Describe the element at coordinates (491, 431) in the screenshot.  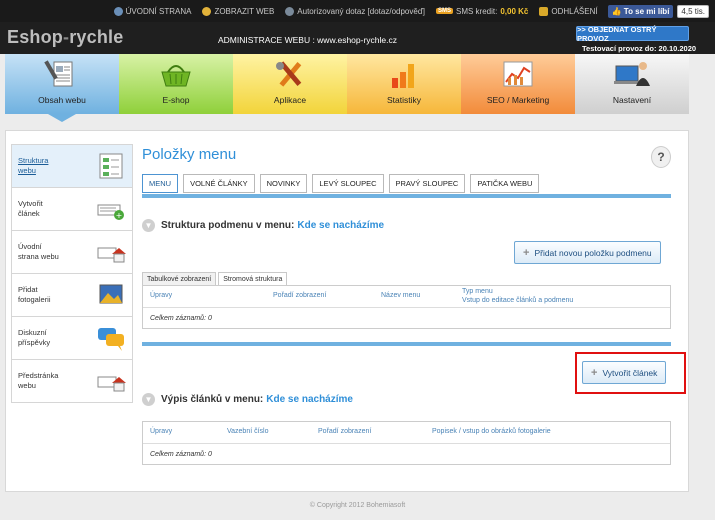
I see `column-header: Popisek / vstup do obrázků fotogalerie` at that location.